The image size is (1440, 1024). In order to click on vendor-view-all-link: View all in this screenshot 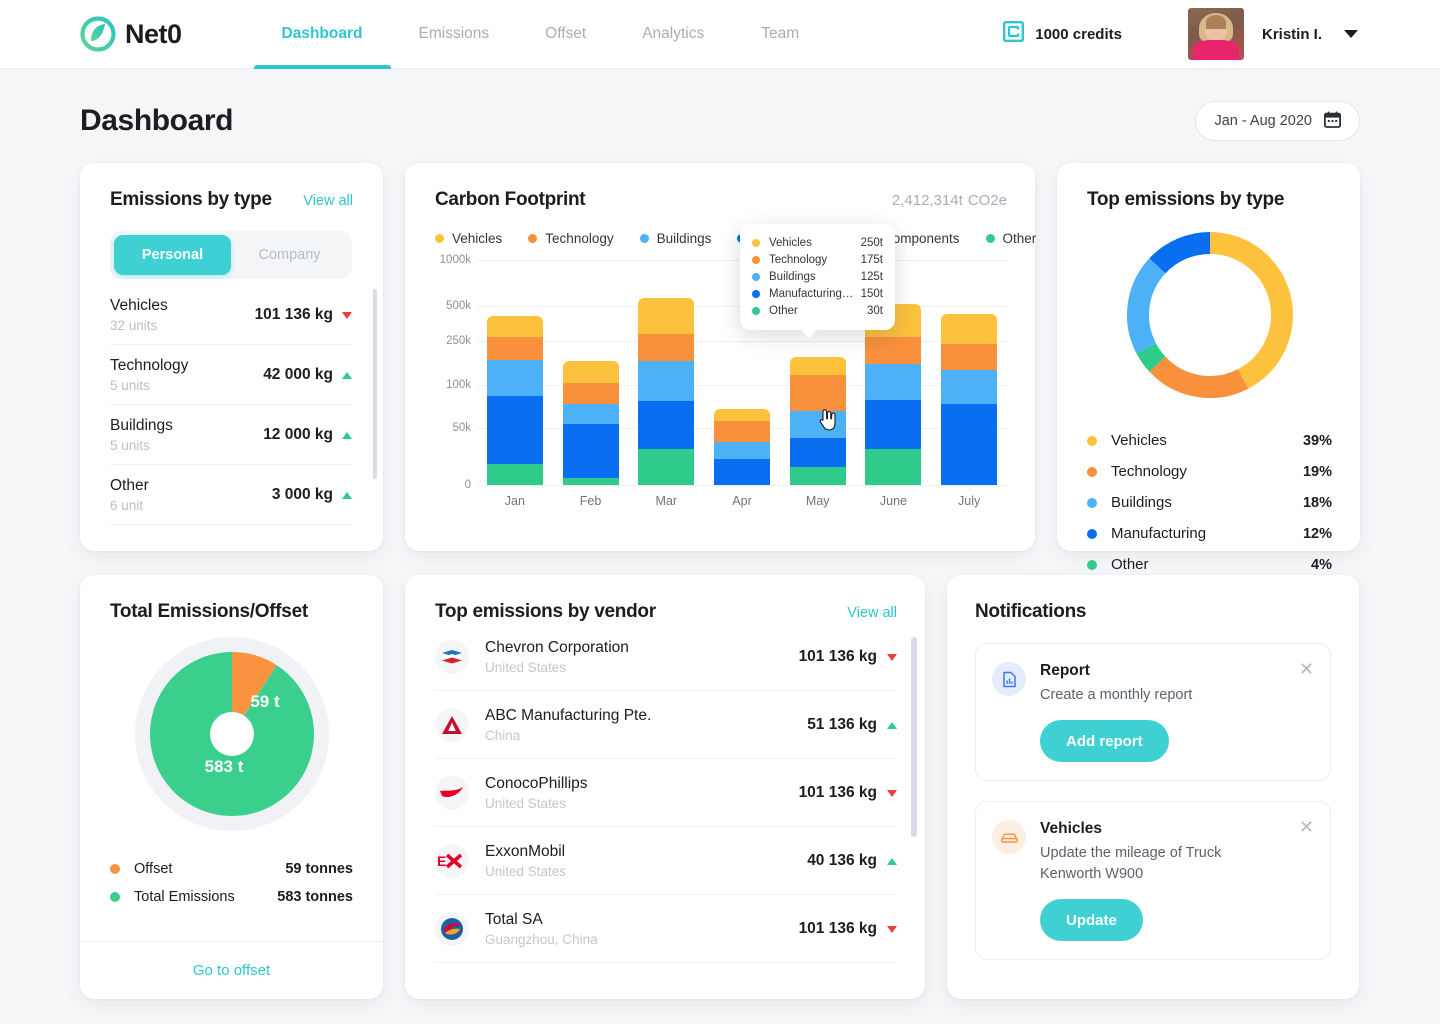, I will do `click(872, 613)`.